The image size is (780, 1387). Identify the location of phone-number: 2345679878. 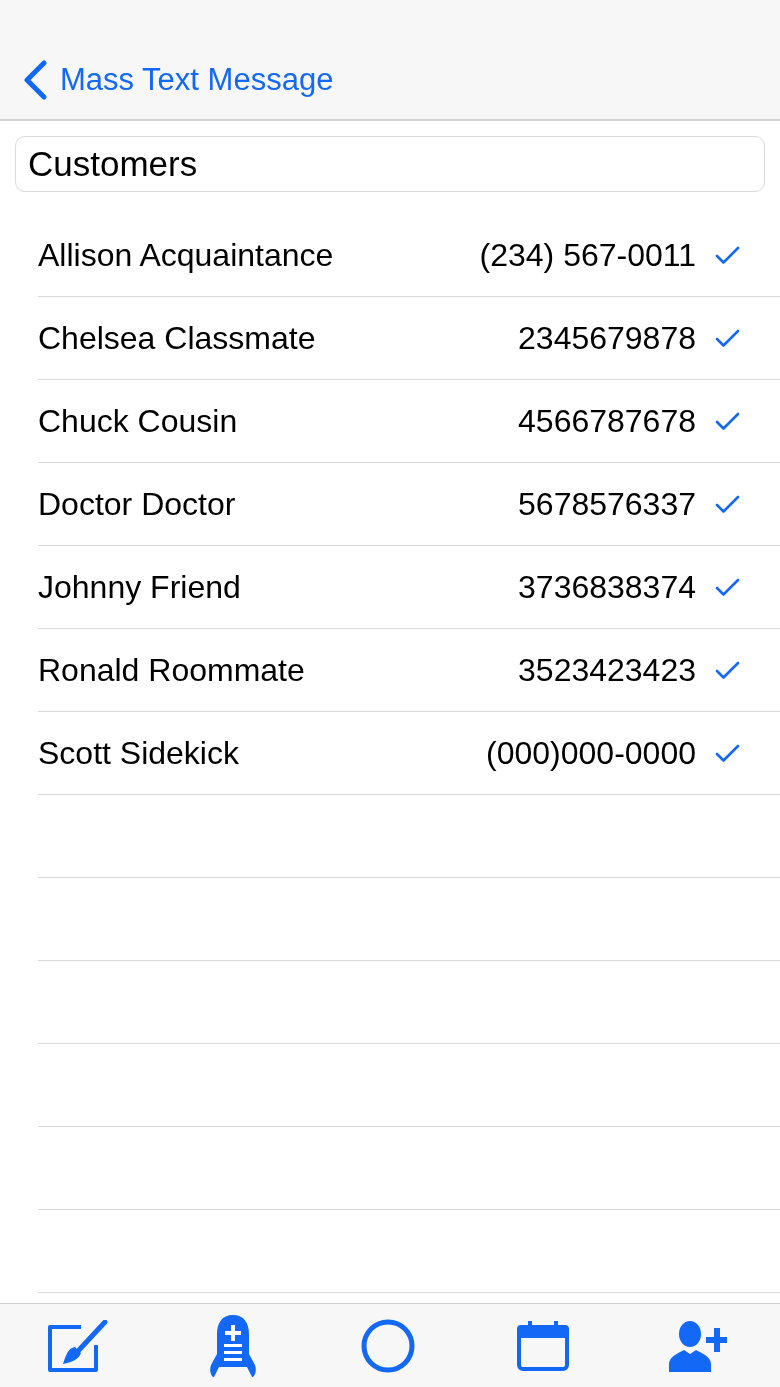
(607, 338).